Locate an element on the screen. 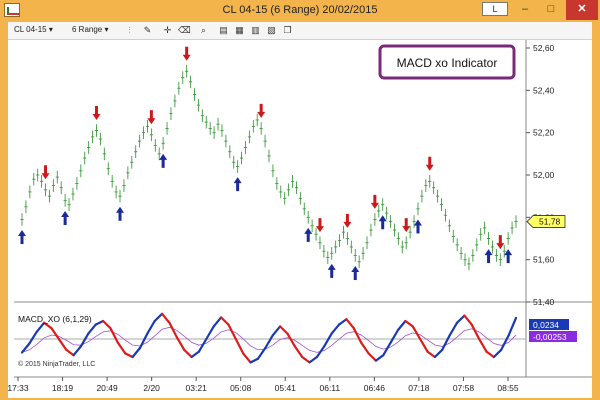 The image size is (600, 400). link-button: L is located at coordinates (495, 9).